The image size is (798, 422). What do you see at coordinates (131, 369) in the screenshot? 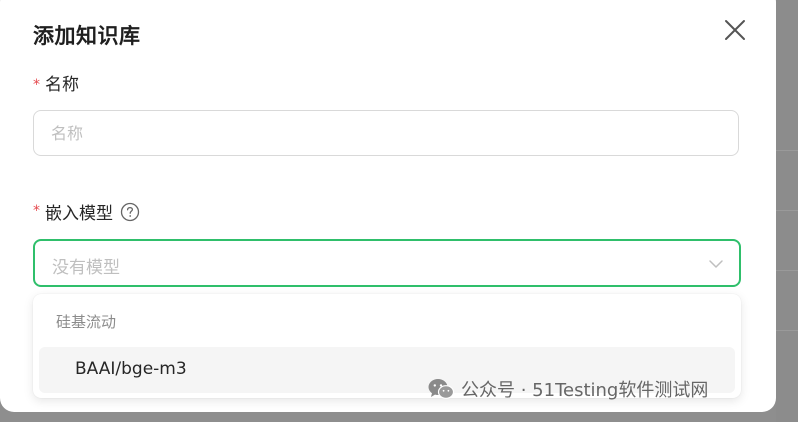
I see `option-label: BAAI/bge-m3` at bounding box center [131, 369].